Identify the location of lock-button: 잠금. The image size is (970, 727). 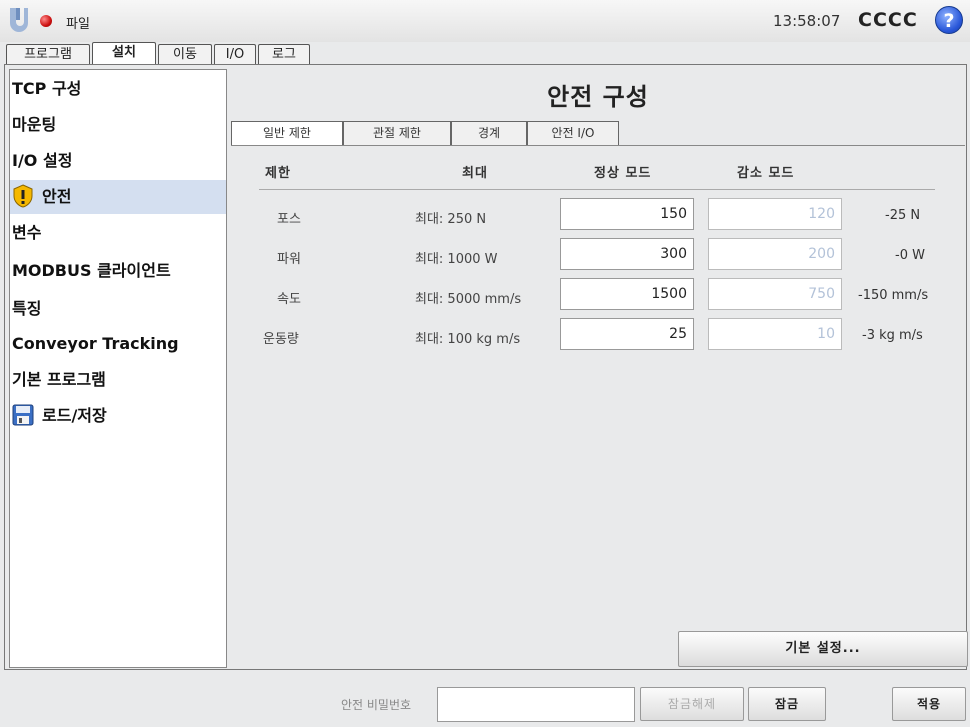
(787, 704).